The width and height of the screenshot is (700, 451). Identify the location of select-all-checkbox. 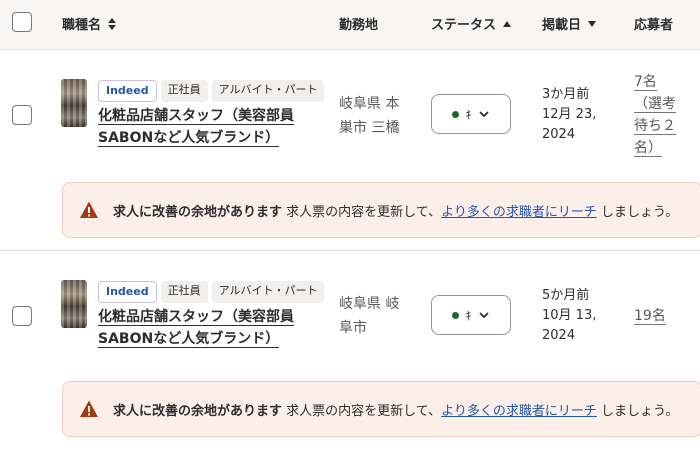
(22, 22).